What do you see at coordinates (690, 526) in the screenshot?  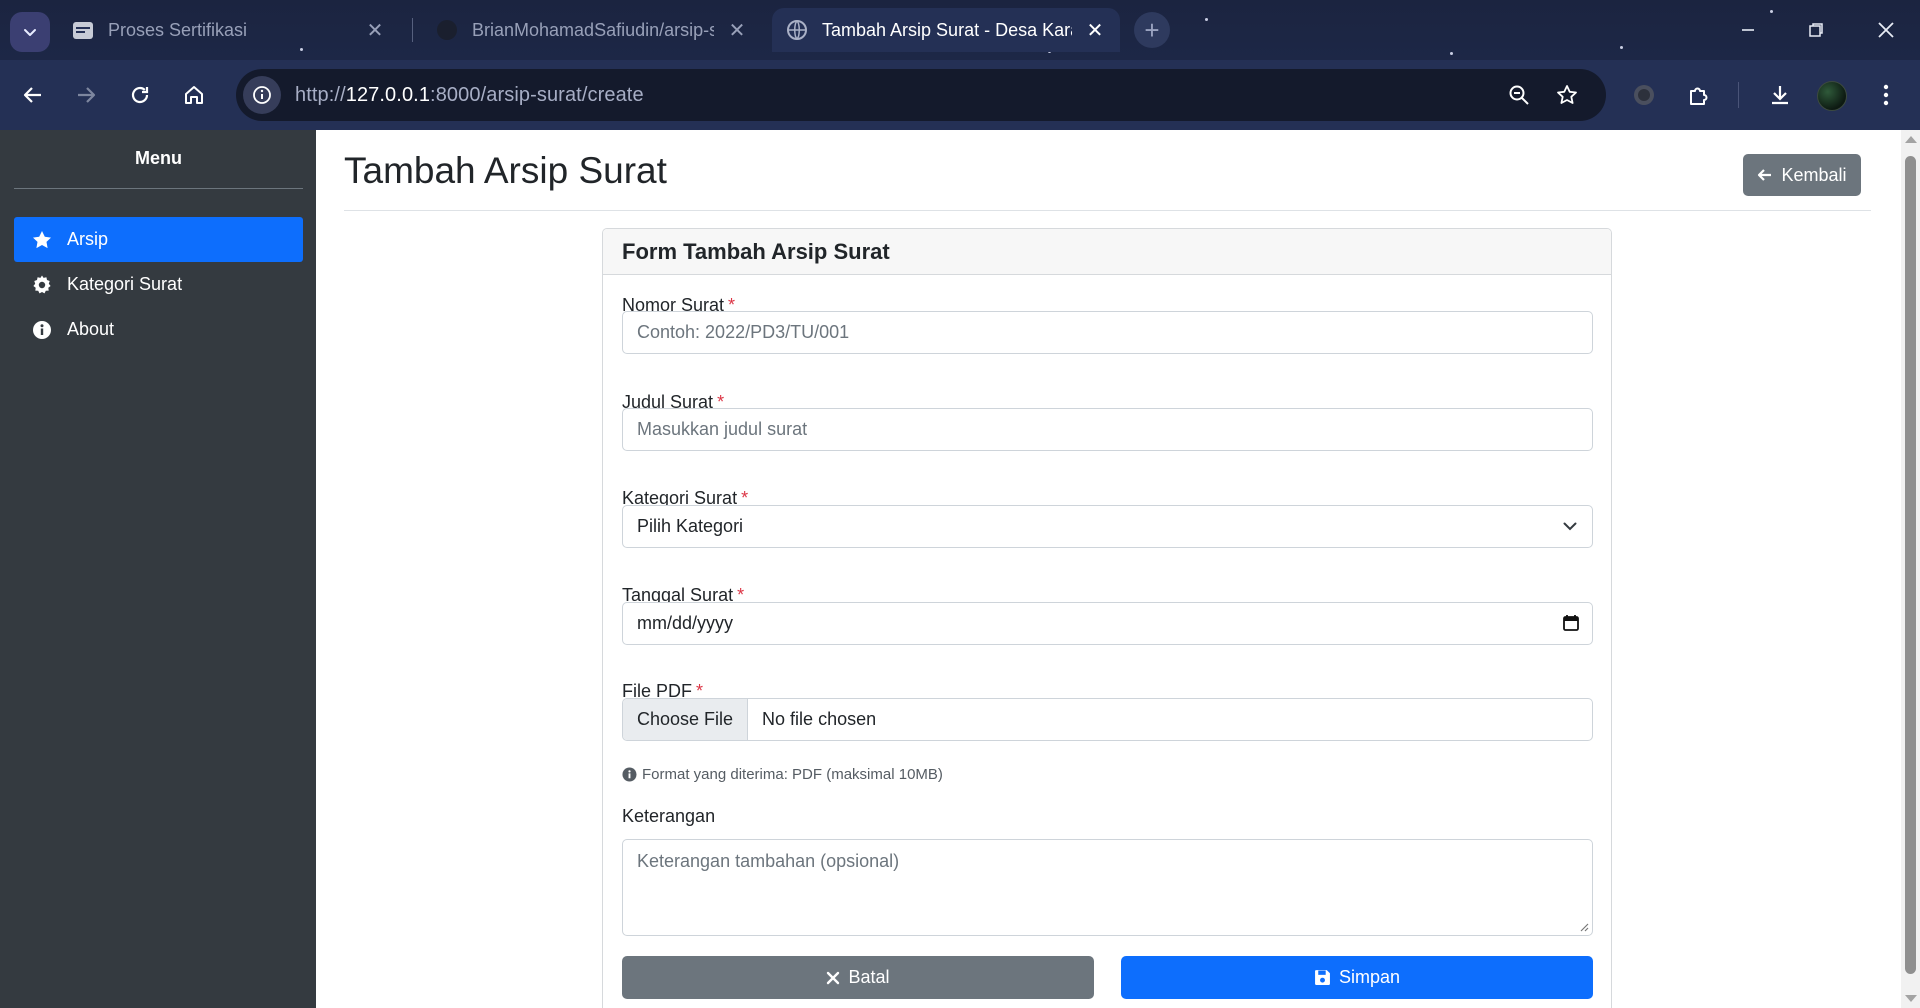 I see `kategori-selected-value: Pilih Kategori` at bounding box center [690, 526].